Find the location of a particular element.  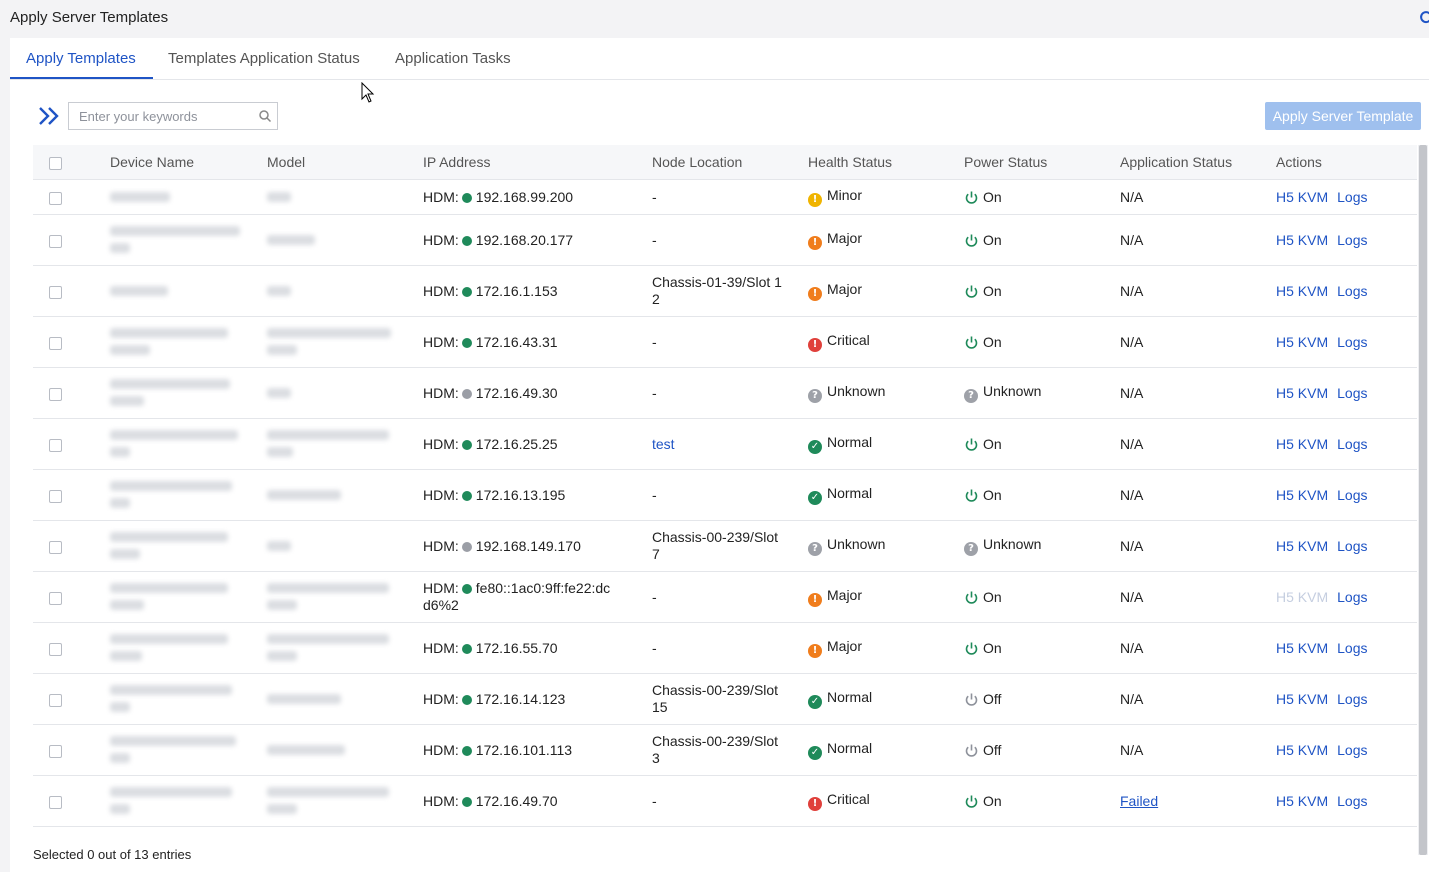

ip-address-cell: HDM: 172.16.49.30 is located at coordinates (537, 393).